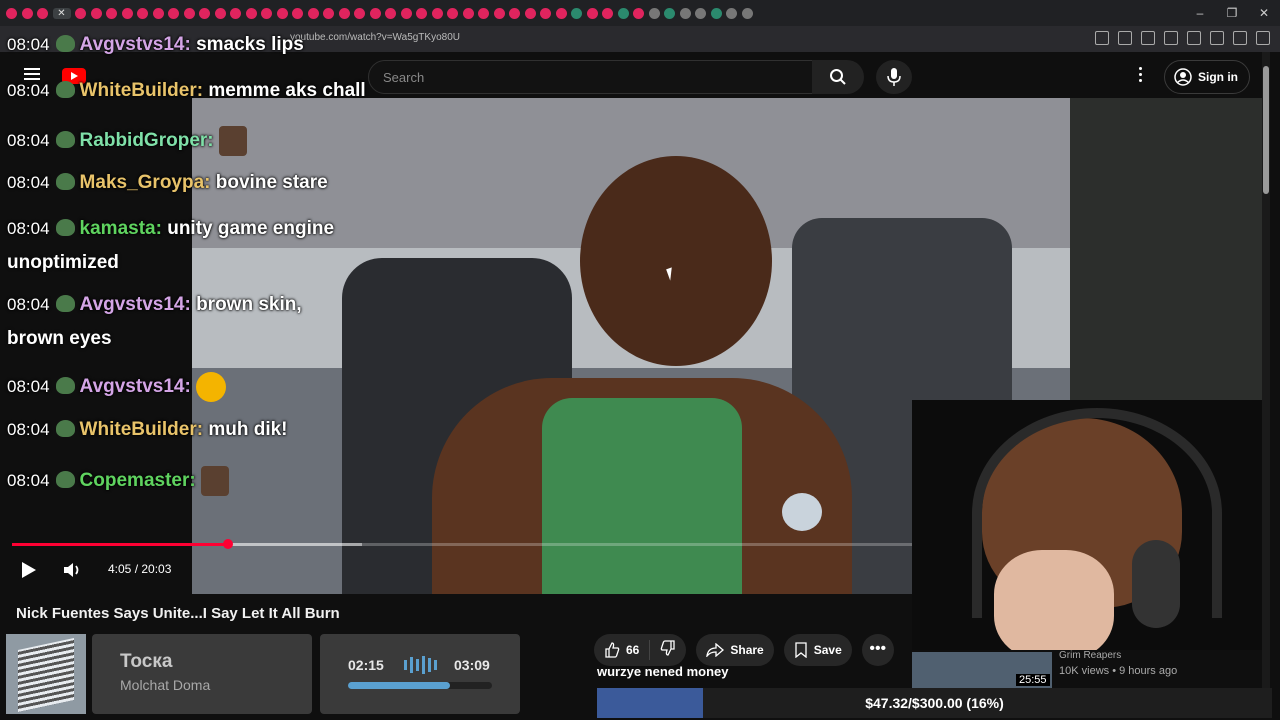 The image size is (1280, 720). I want to click on chat-message: 08:04 WhiteBuilder: memme aks chall, so click(186, 90).